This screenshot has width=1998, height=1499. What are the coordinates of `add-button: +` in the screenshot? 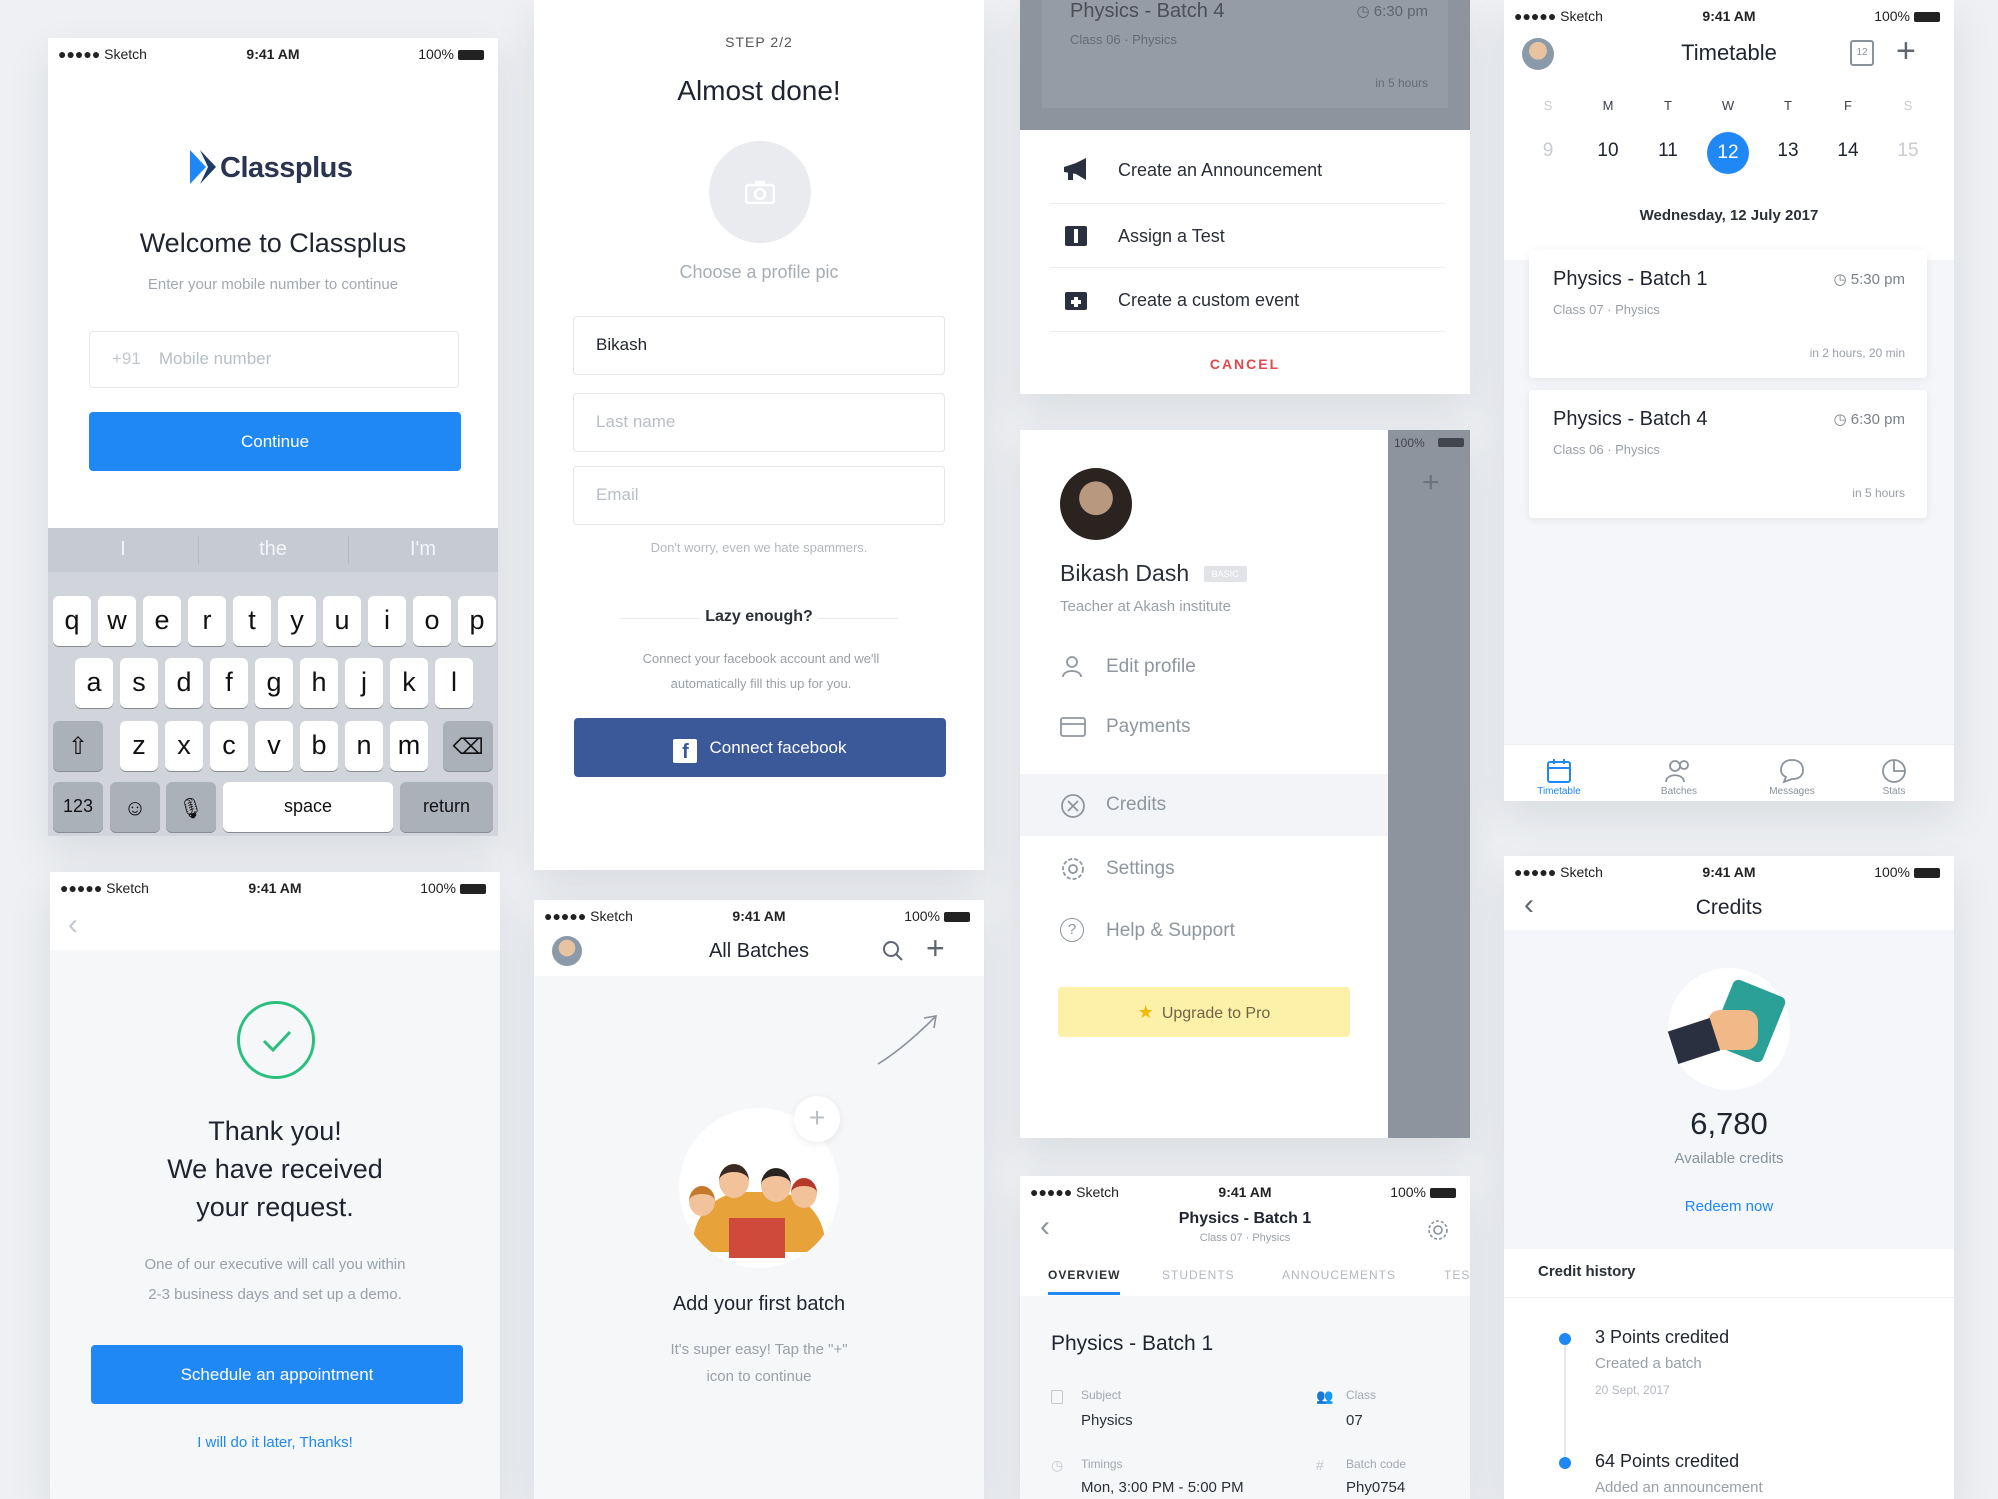 It's located at (1906, 51).